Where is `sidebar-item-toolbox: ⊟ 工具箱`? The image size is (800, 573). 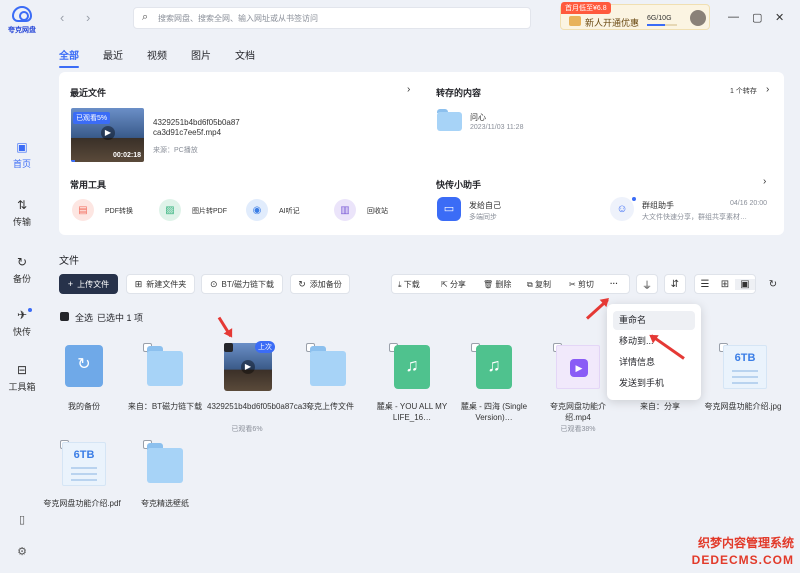 sidebar-item-toolbox: ⊟ 工具箱 is located at coordinates (22, 378).